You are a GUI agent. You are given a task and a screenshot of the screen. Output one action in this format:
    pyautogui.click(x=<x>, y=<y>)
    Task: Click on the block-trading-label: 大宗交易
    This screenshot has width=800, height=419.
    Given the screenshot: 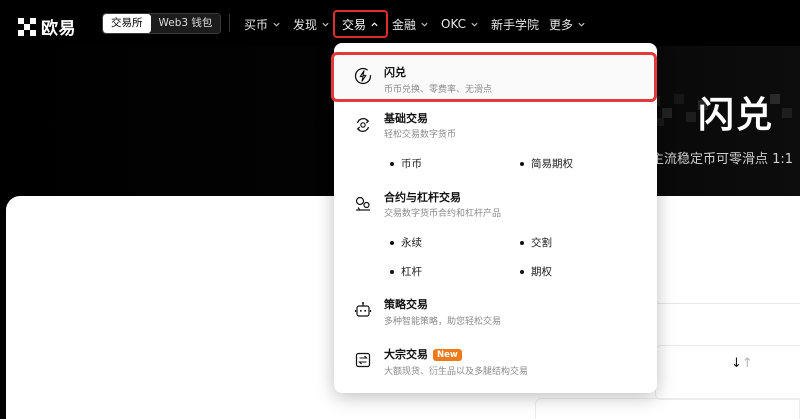 What is the action you would take?
    pyautogui.click(x=406, y=354)
    